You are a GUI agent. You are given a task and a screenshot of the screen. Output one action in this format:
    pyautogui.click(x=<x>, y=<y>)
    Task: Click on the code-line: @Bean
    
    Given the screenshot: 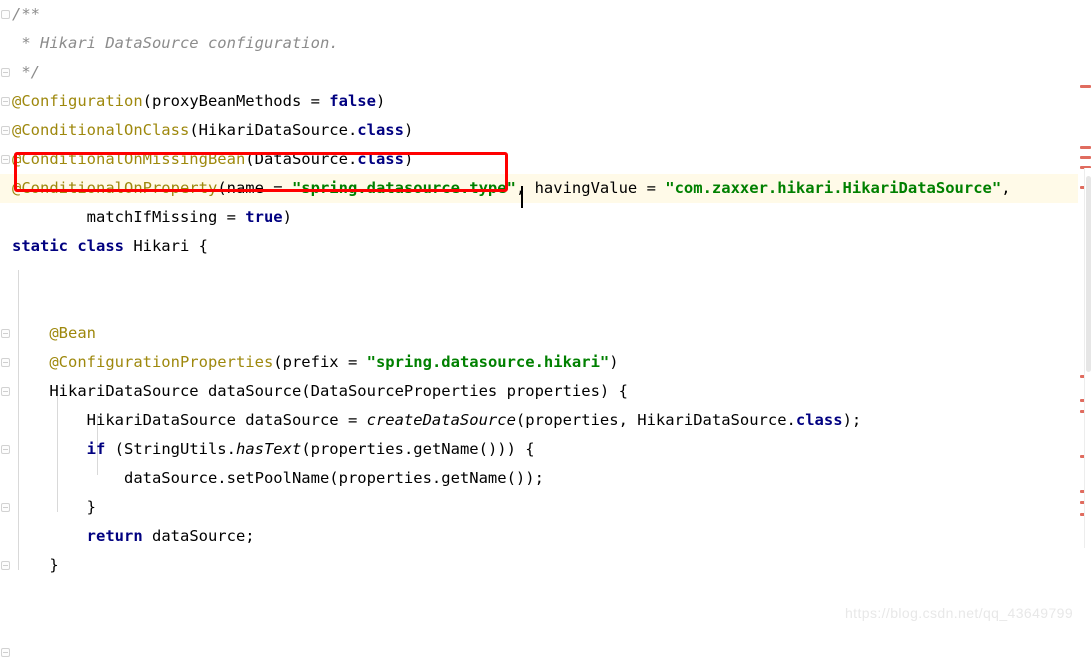 What is the action you would take?
    pyautogui.click(x=539, y=333)
    